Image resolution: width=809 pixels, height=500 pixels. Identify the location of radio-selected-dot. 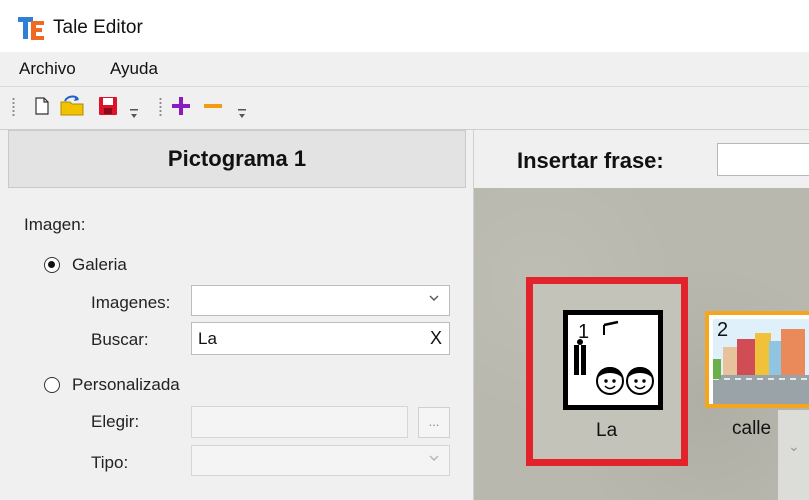
(51, 264).